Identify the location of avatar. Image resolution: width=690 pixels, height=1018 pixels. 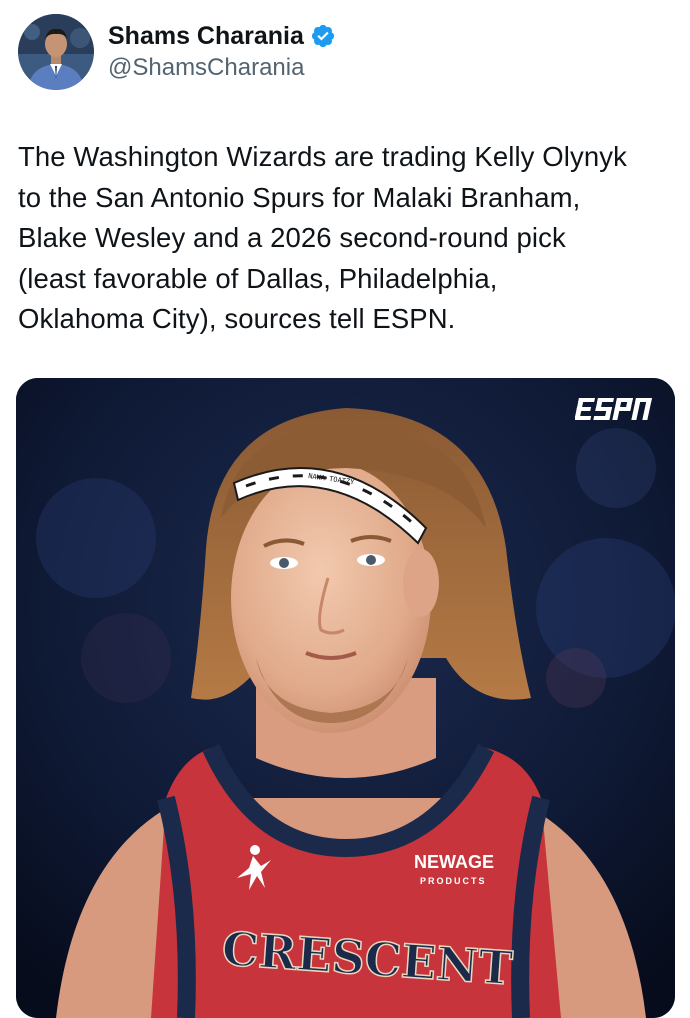
(56, 52).